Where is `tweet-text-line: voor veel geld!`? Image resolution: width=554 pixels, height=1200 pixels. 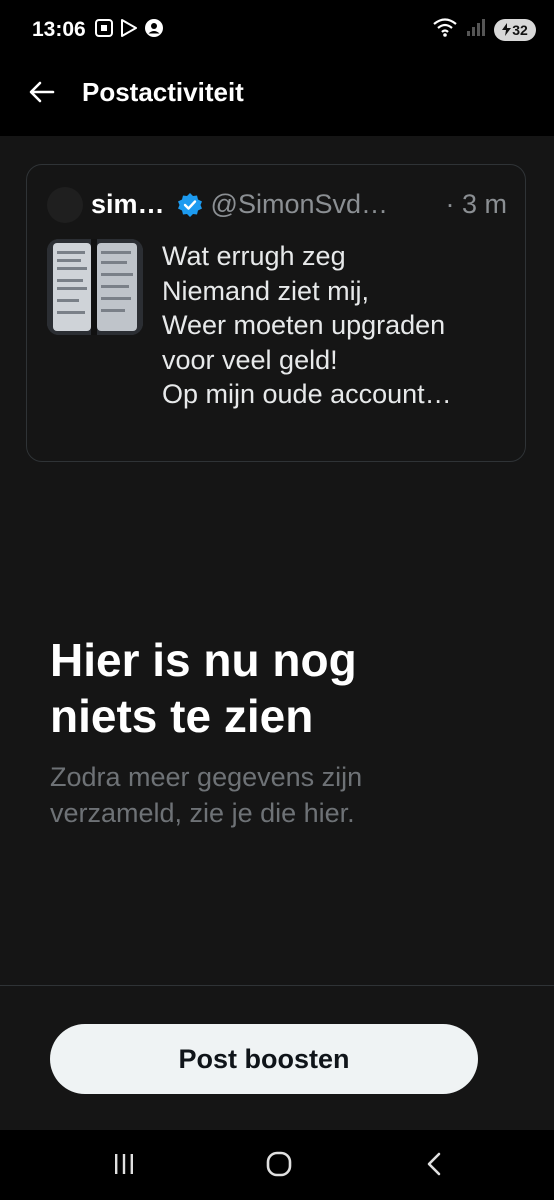
tweet-text-line: voor veel geld! is located at coordinates (250, 359).